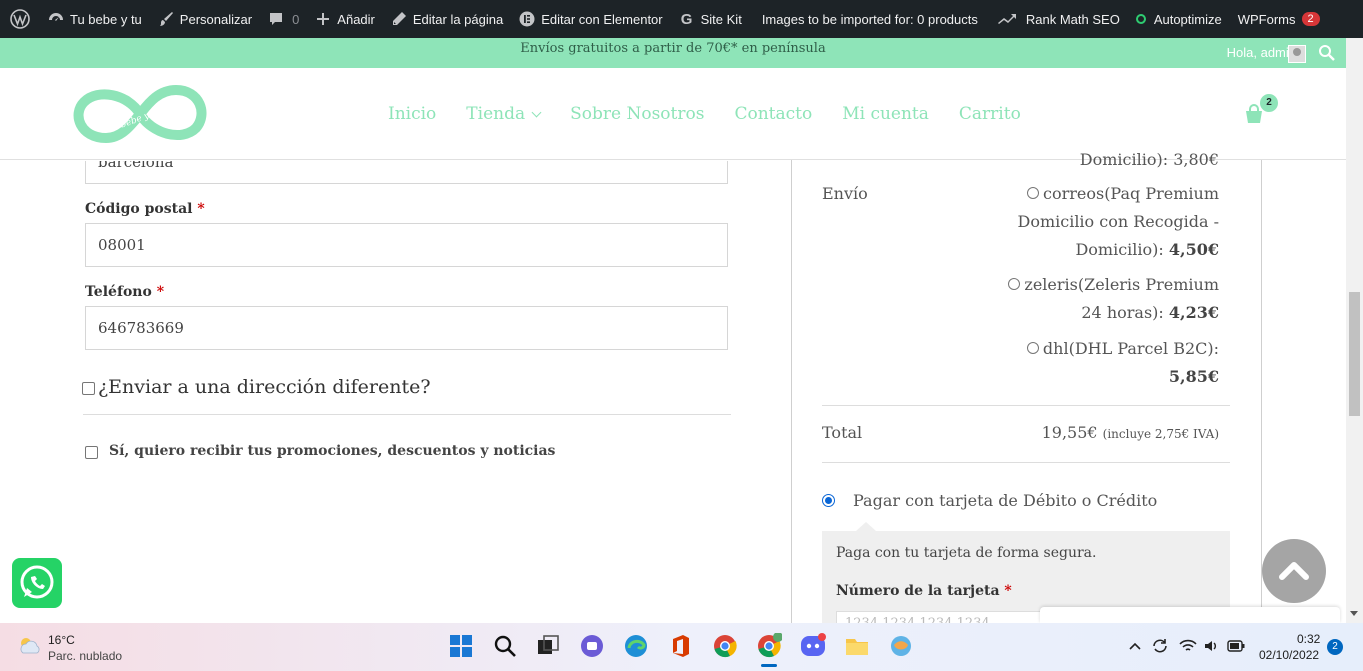 This screenshot has width=1363, height=671. Describe the element at coordinates (145, 209) in the screenshot. I see `postal-code-label: Código postal *` at that location.